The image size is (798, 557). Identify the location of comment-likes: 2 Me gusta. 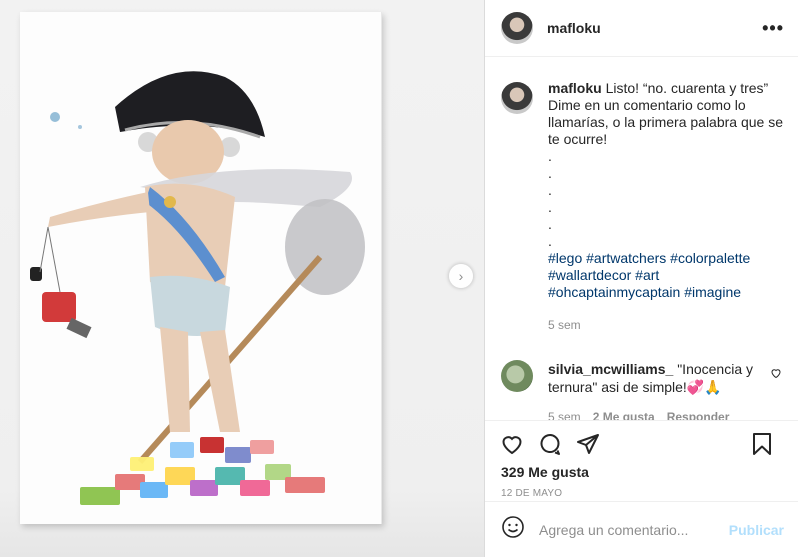
(624, 414).